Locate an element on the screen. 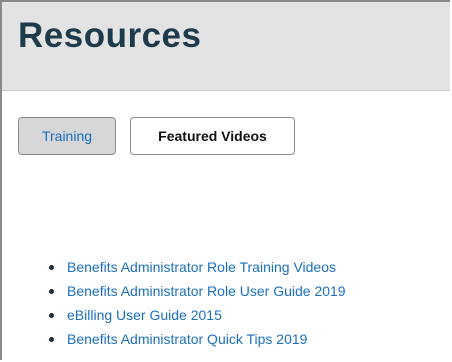 This screenshot has height=362, width=452. page-title: Resources is located at coordinates (110, 35).